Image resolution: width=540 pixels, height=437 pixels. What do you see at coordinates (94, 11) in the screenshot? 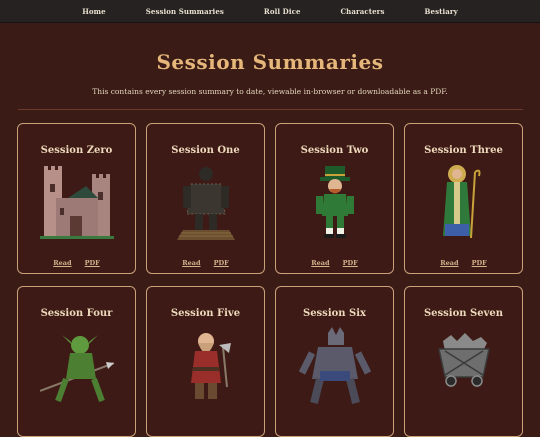
I see `nav-home: Home` at bounding box center [94, 11].